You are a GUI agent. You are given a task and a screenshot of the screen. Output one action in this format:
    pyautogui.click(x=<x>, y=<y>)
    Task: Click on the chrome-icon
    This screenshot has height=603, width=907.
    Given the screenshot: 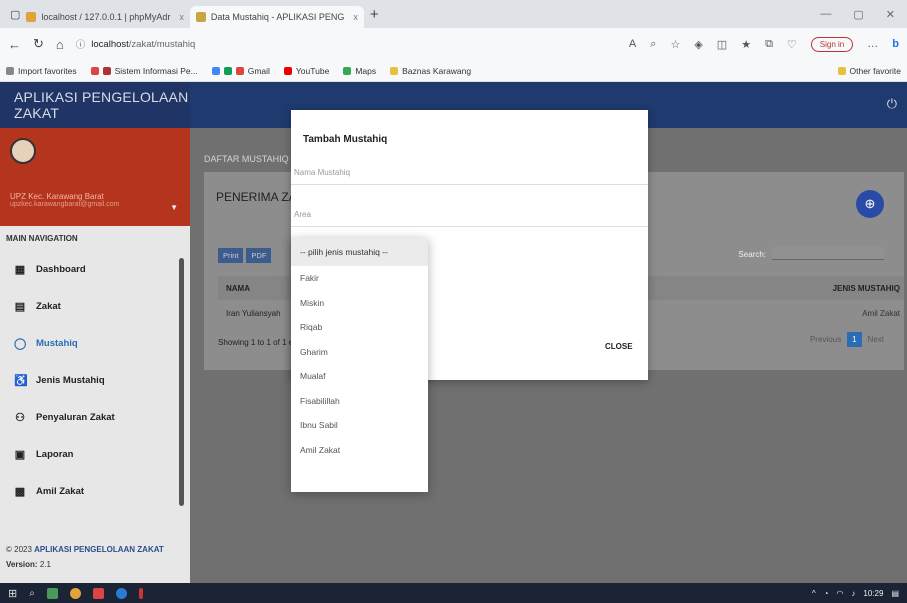 What is the action you would take?
    pyautogui.click(x=75, y=593)
    